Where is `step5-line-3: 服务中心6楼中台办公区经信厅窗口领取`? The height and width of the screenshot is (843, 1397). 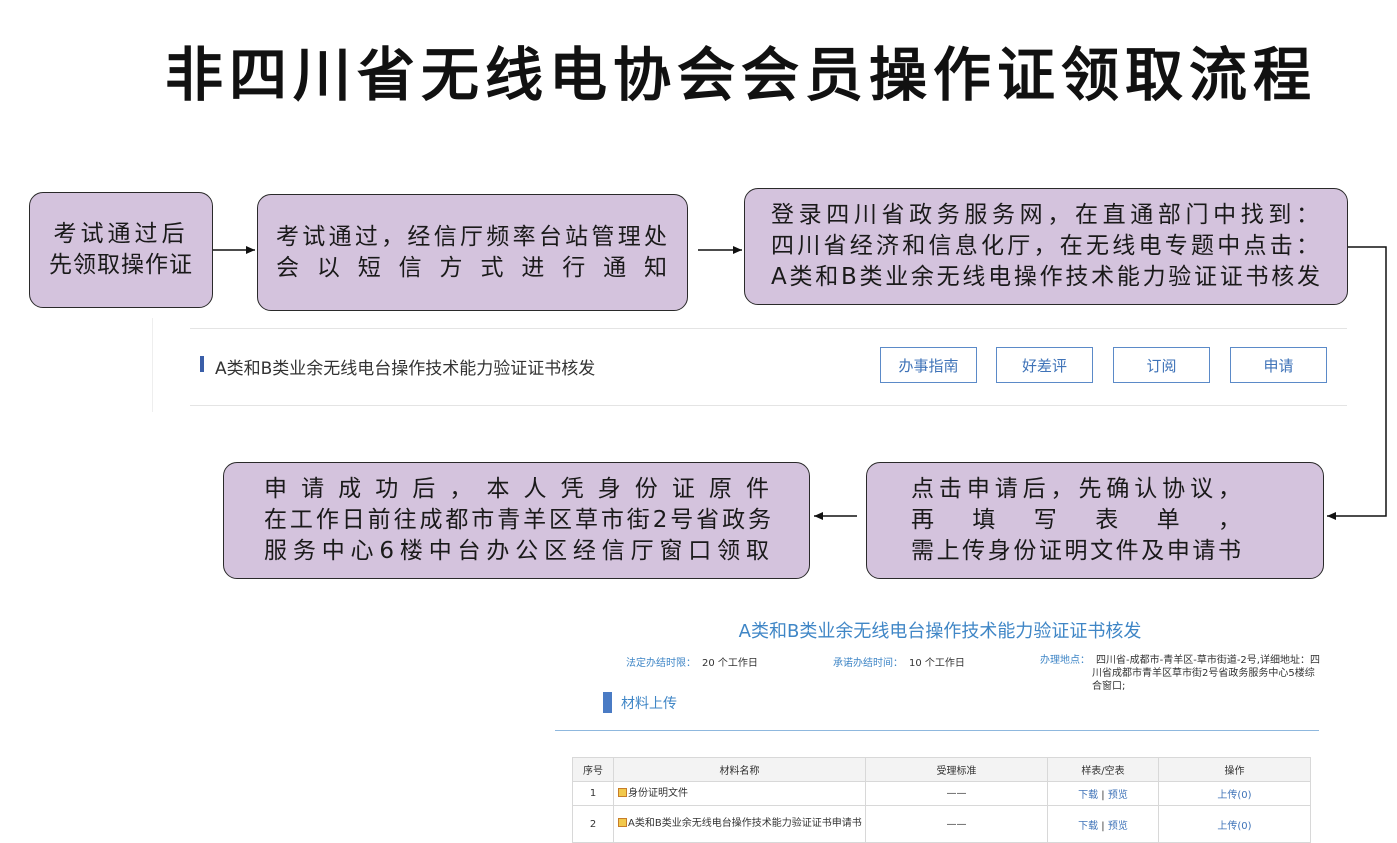
step5-line-3: 服务中心6楼中台办公区经信厅窗口领取 is located at coordinates (517, 551).